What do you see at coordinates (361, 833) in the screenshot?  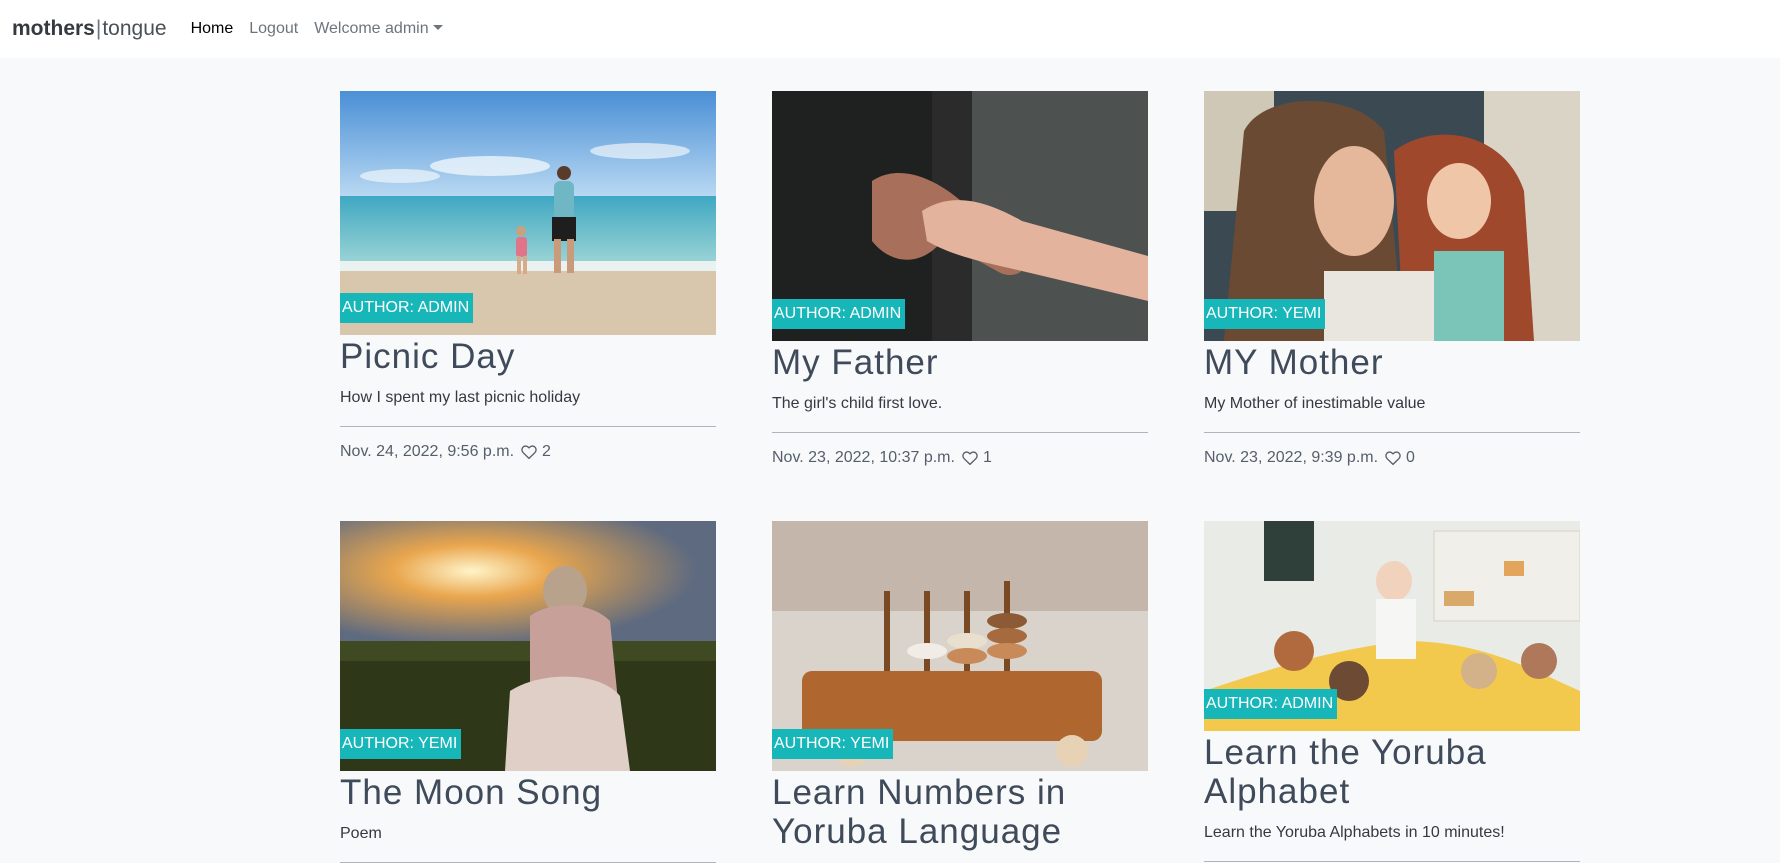 I see `post-description: Poem` at bounding box center [361, 833].